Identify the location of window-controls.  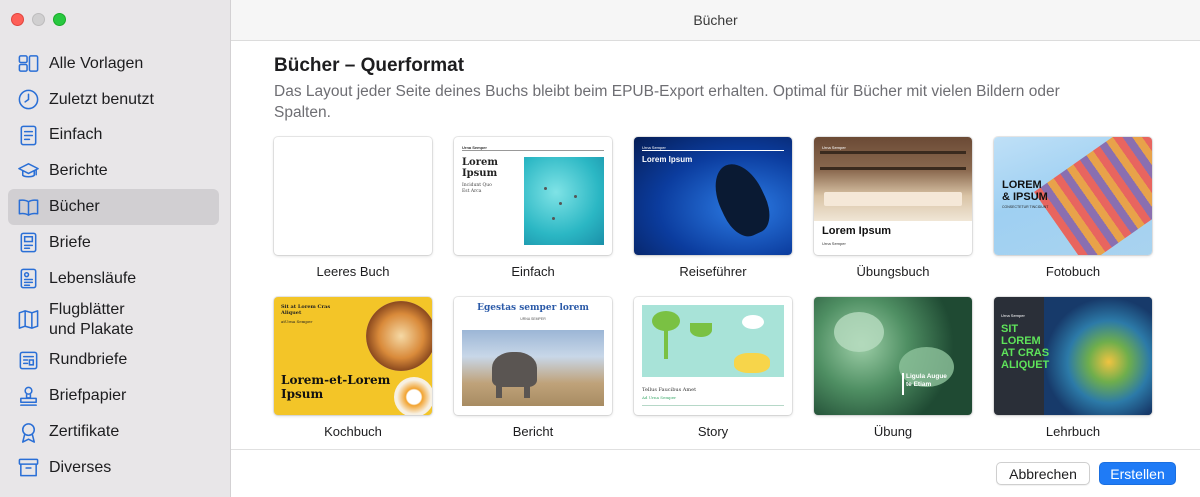
(38, 19).